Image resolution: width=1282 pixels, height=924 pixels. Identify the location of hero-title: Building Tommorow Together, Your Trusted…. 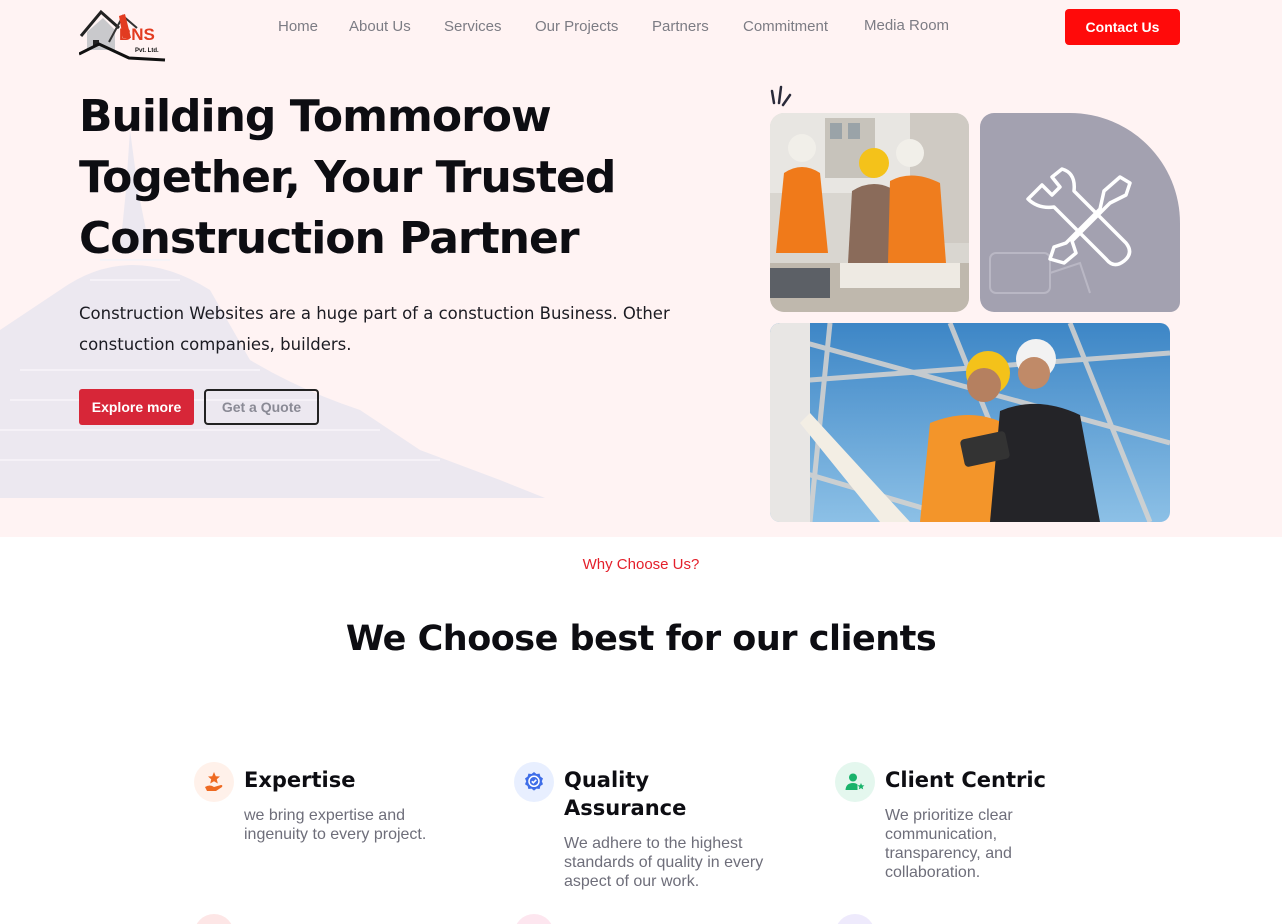
(347, 177).